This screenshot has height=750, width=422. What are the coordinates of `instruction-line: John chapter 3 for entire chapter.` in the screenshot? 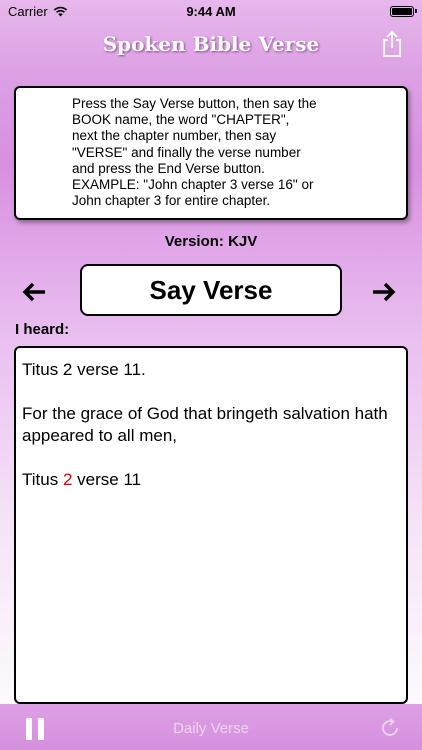 It's located at (171, 201).